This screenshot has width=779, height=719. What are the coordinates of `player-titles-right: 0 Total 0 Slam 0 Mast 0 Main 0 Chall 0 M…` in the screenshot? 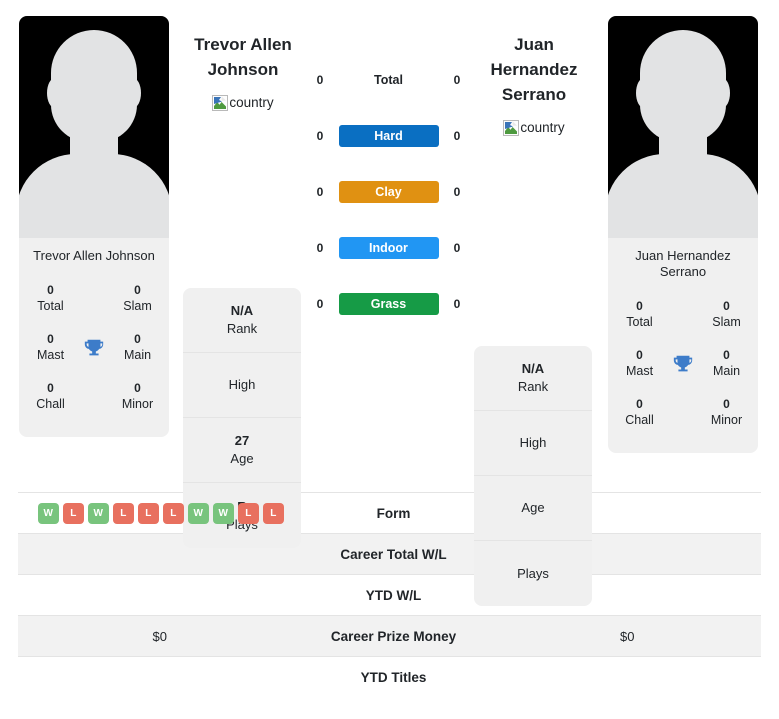 It's located at (683, 369).